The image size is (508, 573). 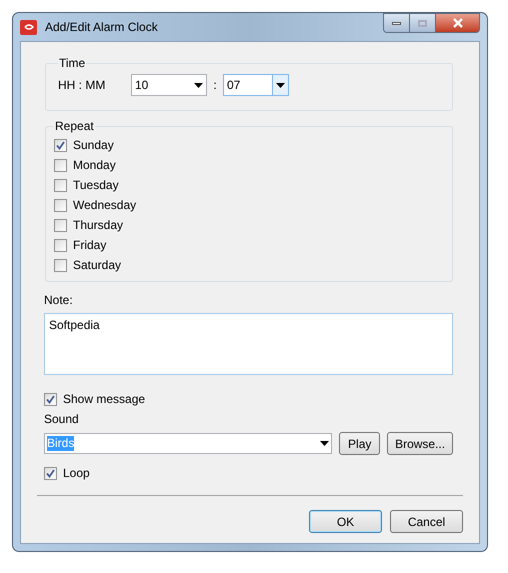 I want to click on maximize-button, so click(x=423, y=23).